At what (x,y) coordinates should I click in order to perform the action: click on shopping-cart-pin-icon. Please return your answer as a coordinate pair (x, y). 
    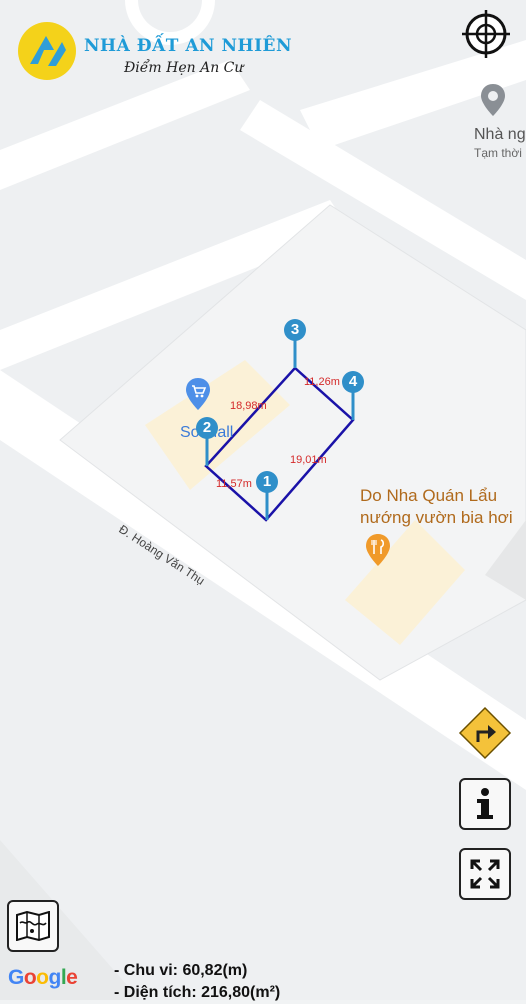
    Looking at the image, I should click on (198, 394).